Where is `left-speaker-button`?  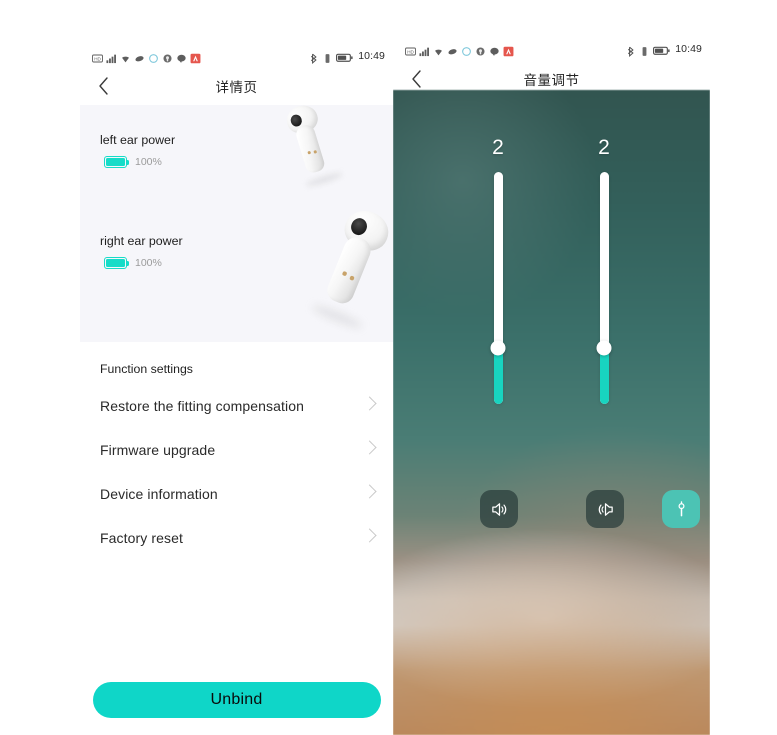 left-speaker-button is located at coordinates (499, 509).